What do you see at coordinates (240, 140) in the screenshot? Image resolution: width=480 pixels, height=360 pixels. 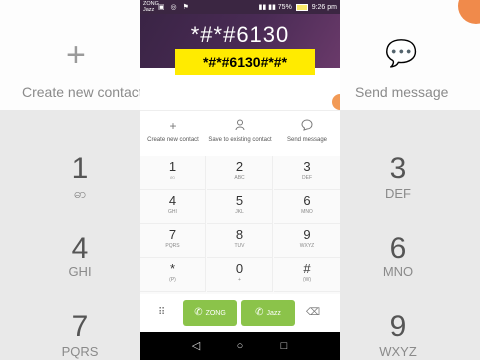 I see `save-existing-label: Save to existing contact` at bounding box center [240, 140].